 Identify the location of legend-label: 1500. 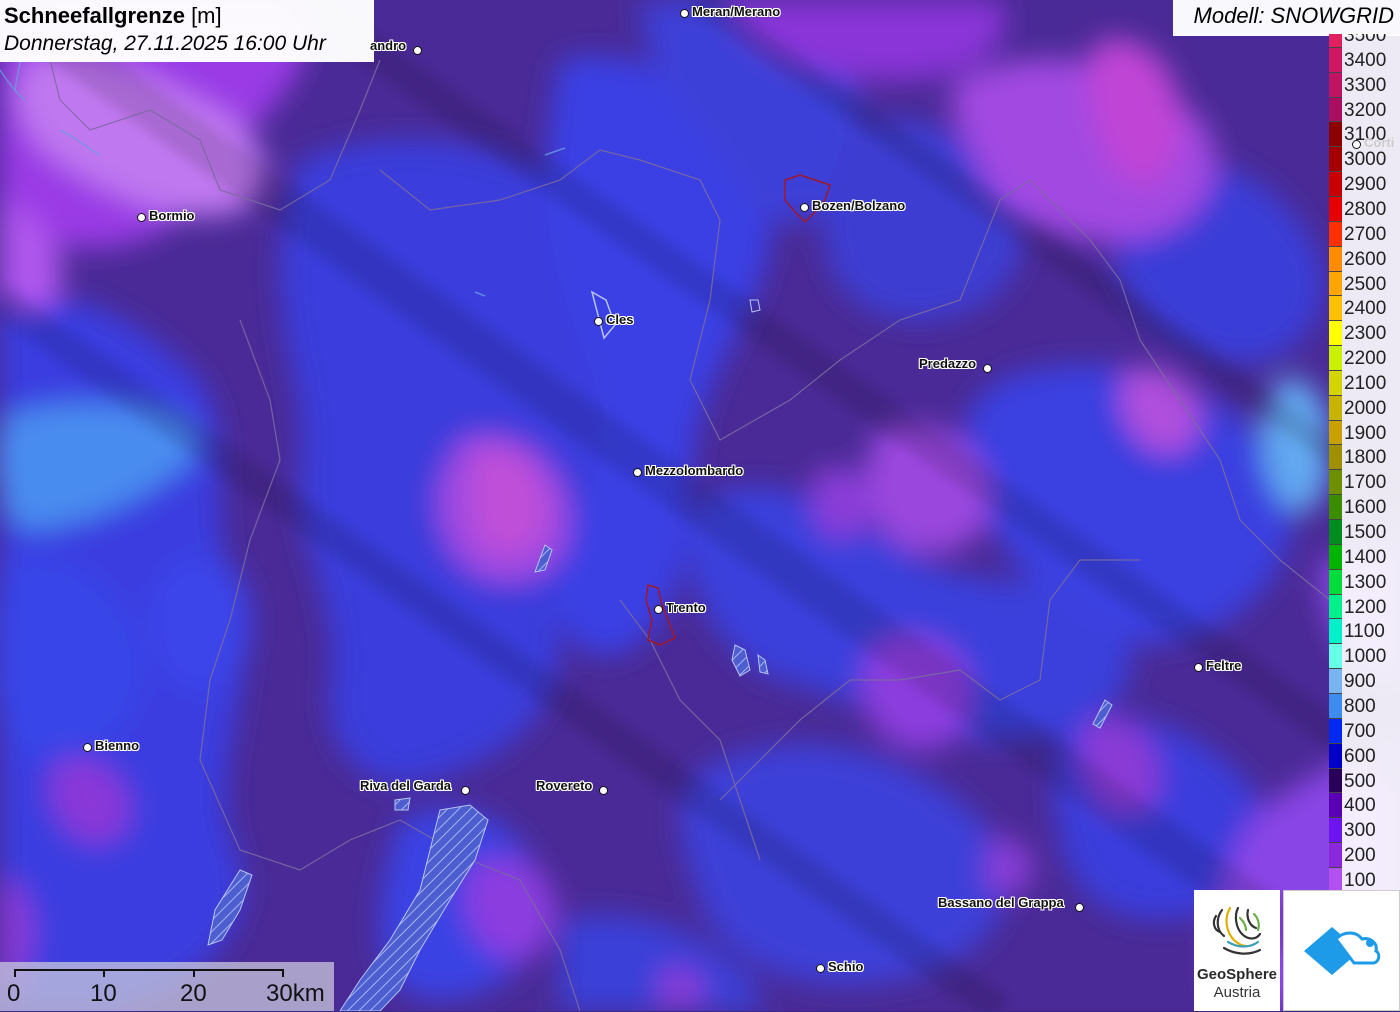
(1365, 532).